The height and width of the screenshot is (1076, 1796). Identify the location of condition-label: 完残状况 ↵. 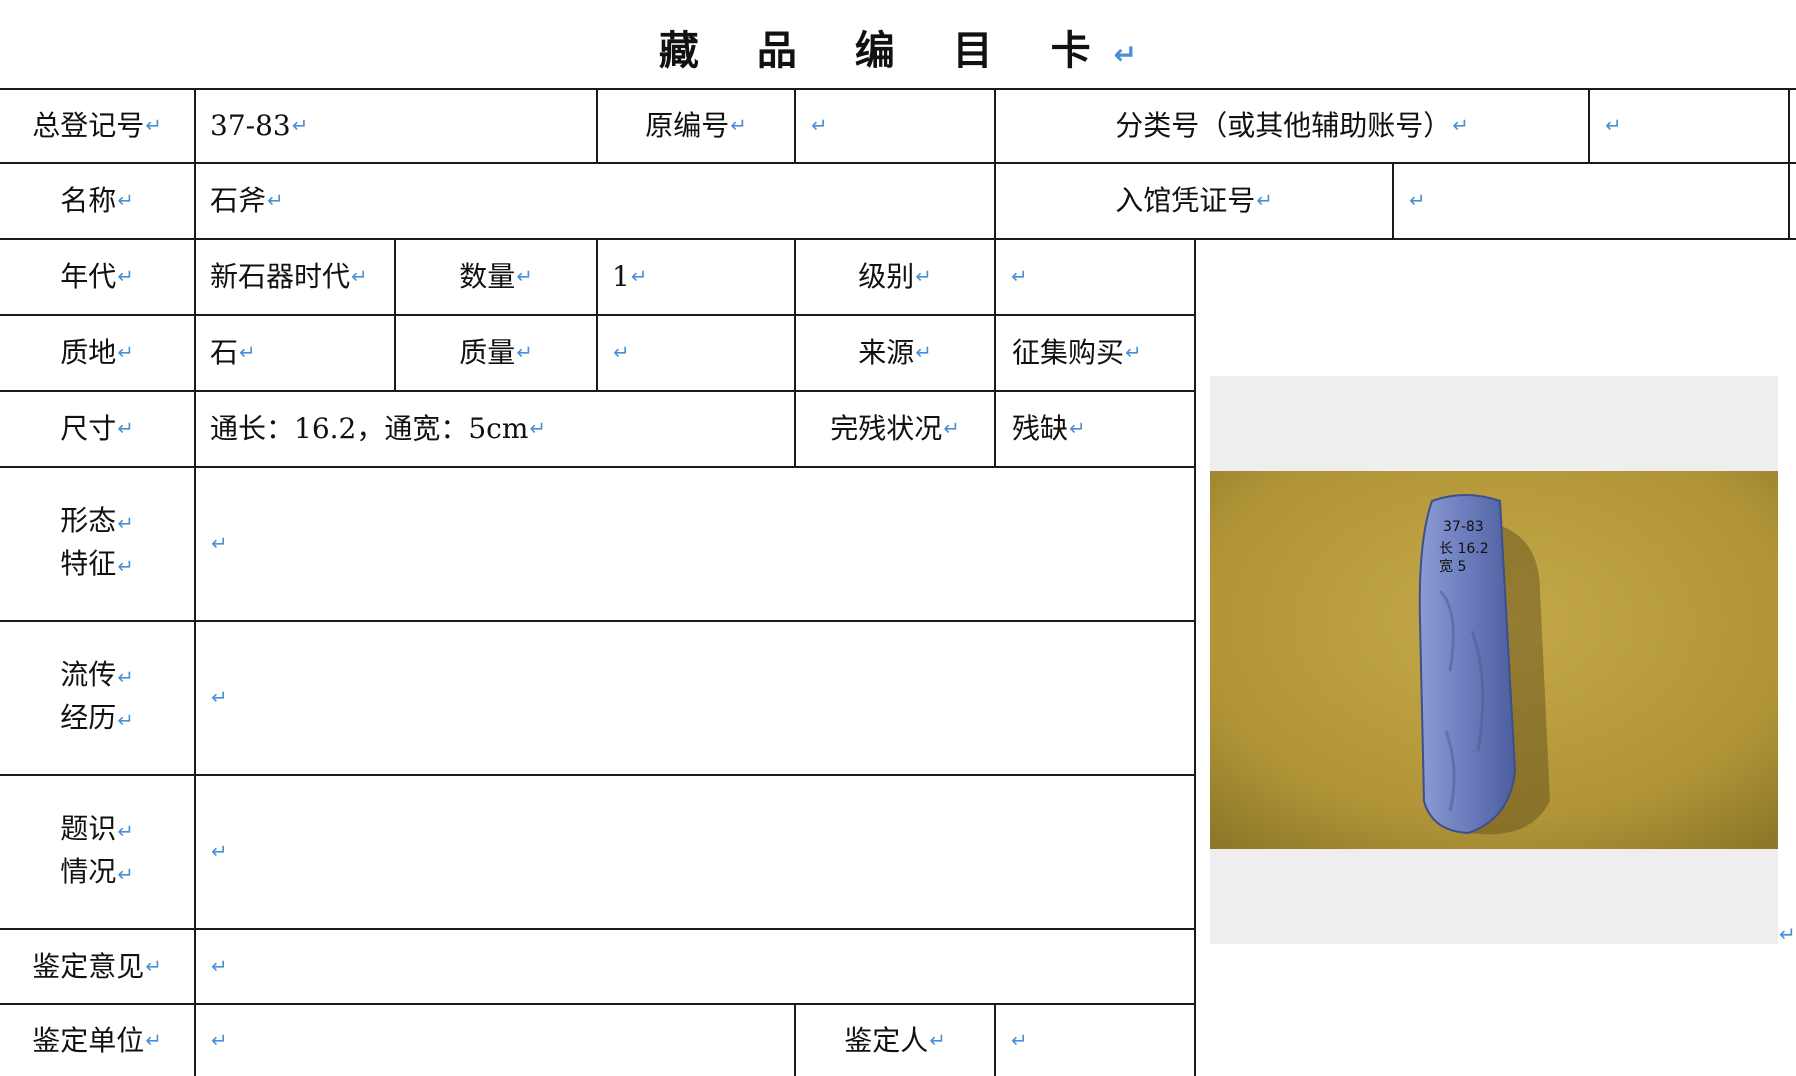
(895, 428).